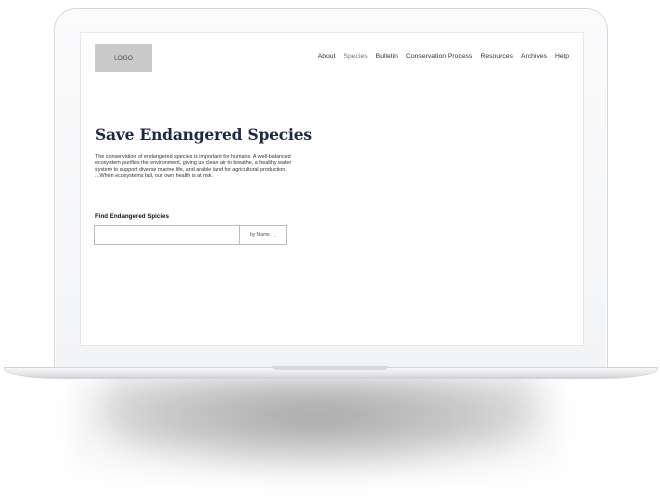 This screenshot has height=500, width=660. Describe the element at coordinates (132, 216) in the screenshot. I see `search-label: Find Endangered Spicies` at that location.